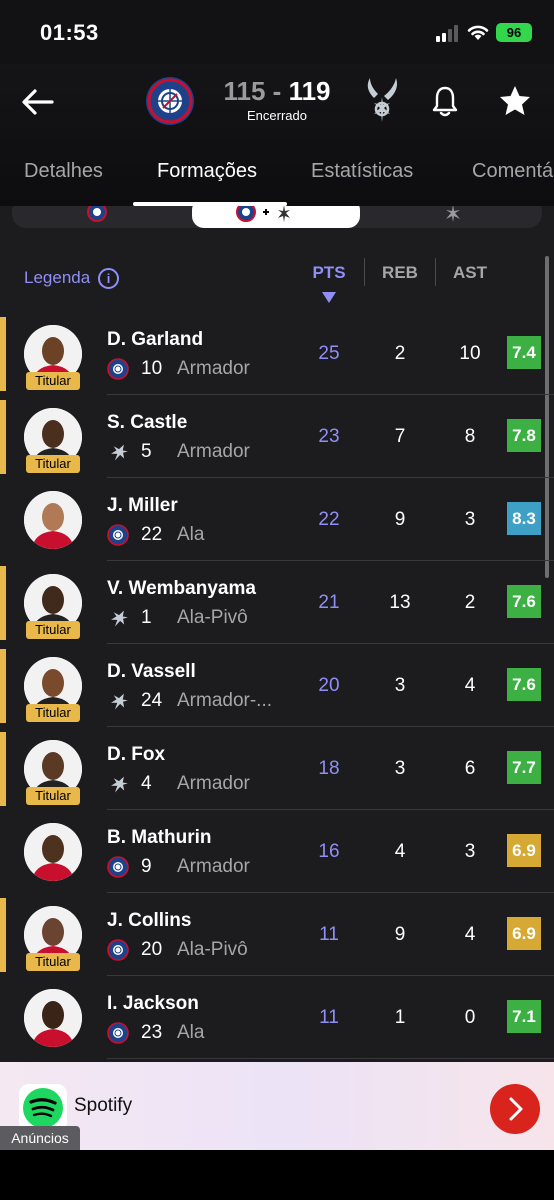 The image size is (554, 1200). I want to click on player-row: Titular V. Wembanyama 1 Ala-Pivô 21 13 2 7.6, so click(277, 602).